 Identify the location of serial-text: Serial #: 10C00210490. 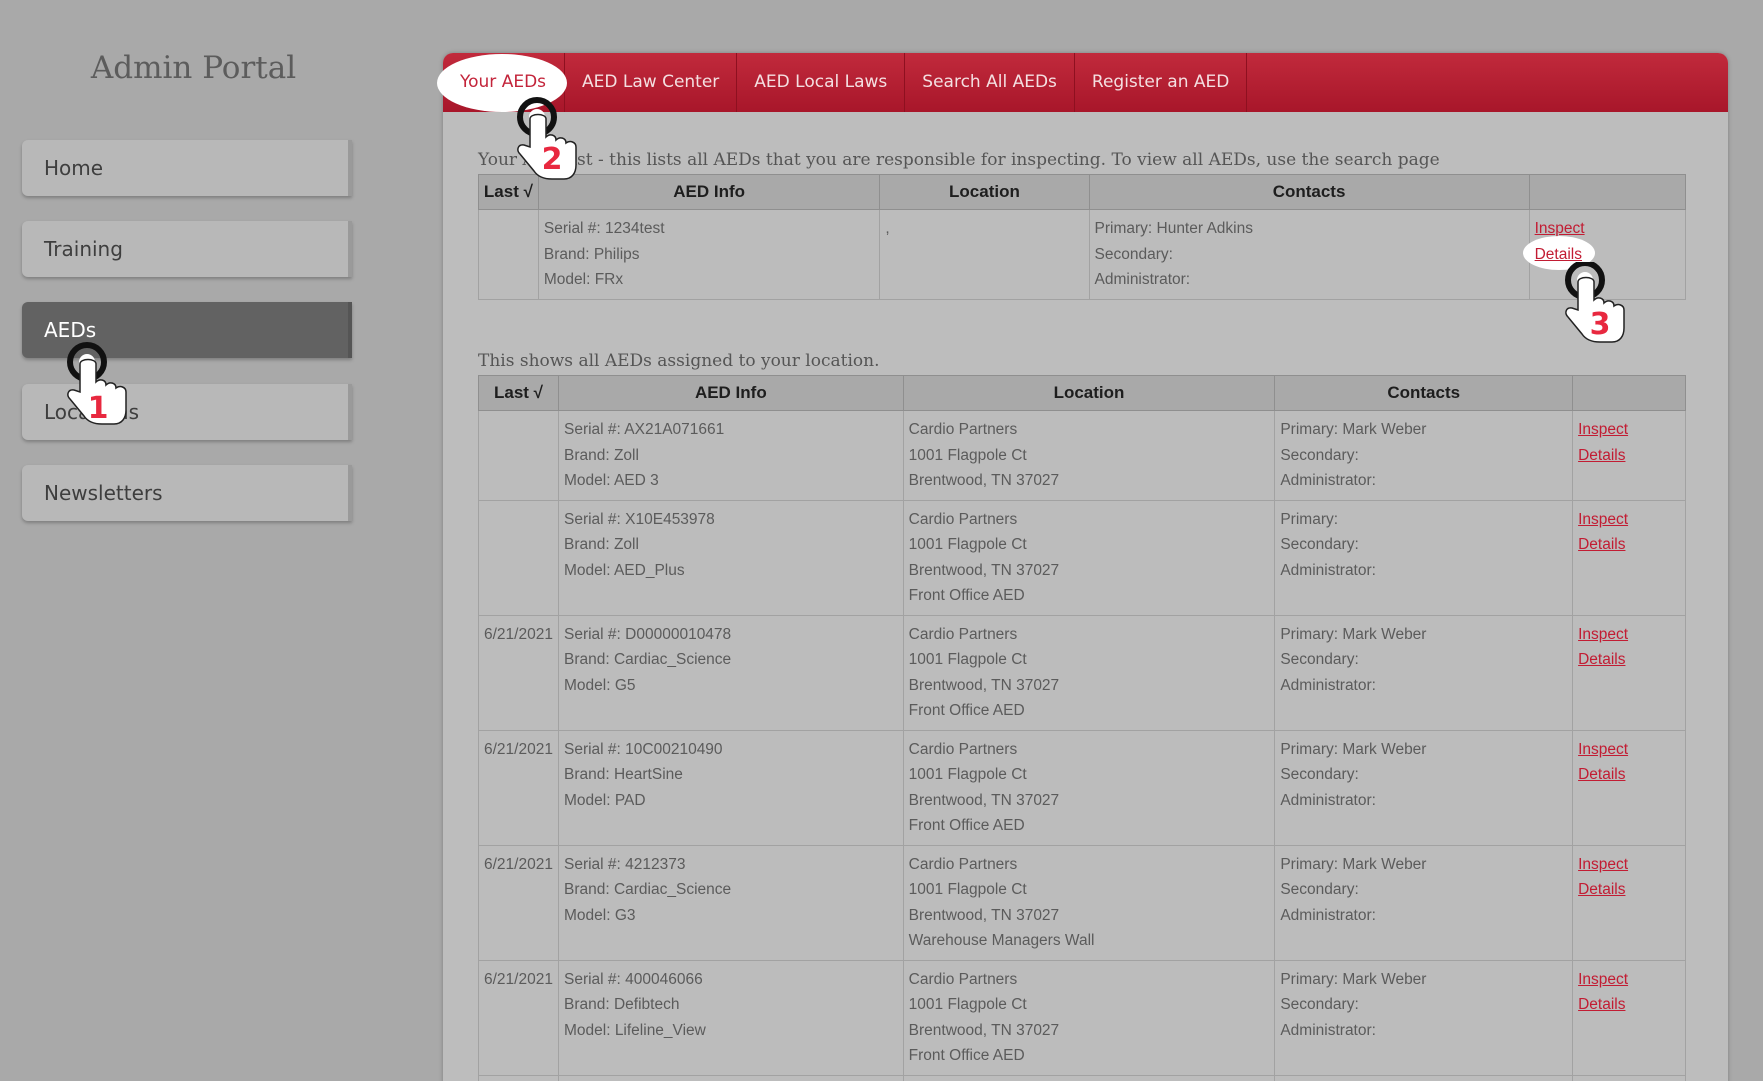
(643, 749).